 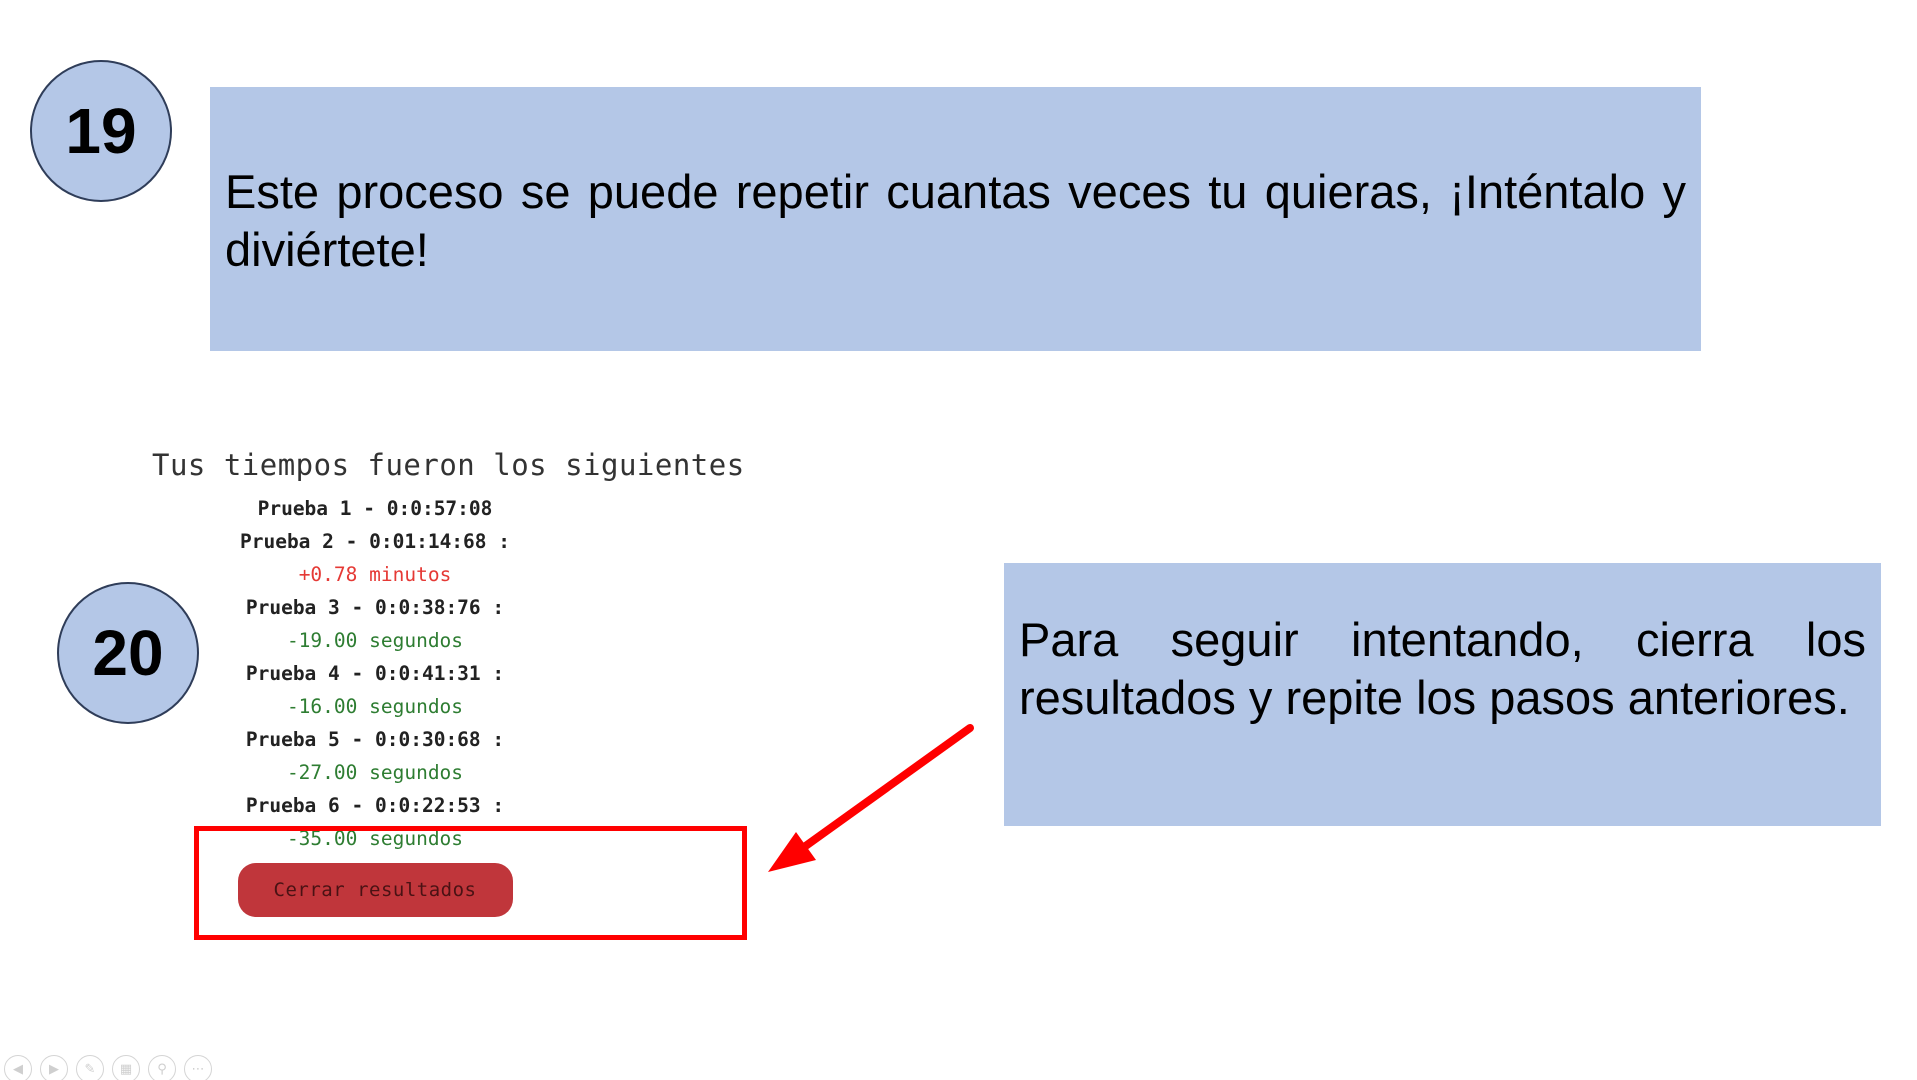 What do you see at coordinates (54, 1067) in the screenshot?
I see `next-icon: ▶` at bounding box center [54, 1067].